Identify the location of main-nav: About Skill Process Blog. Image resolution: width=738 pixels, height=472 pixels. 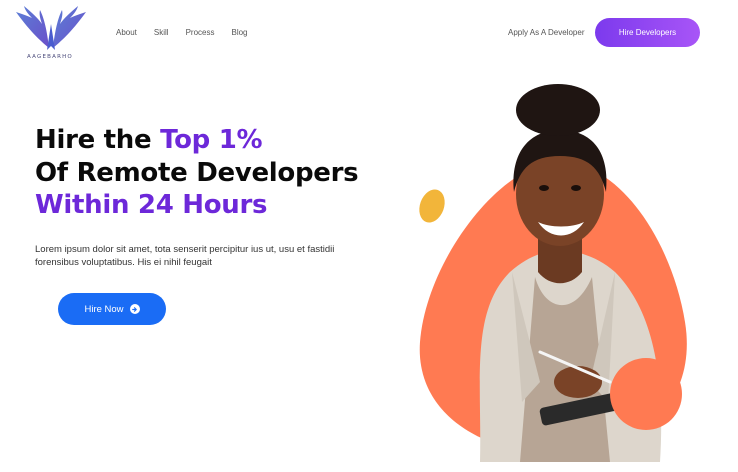
(190, 33).